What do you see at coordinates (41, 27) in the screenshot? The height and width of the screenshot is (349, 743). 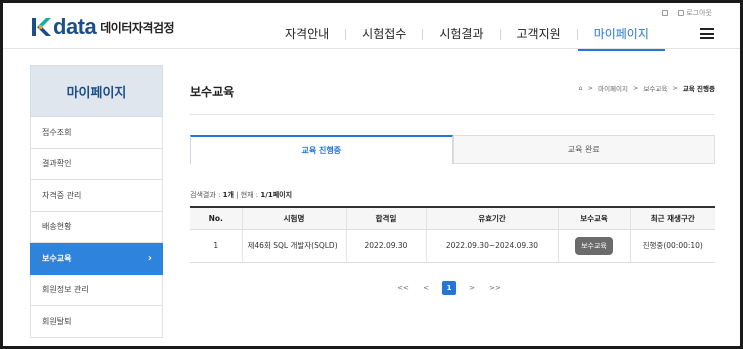 I see `k-logo-icon` at bounding box center [41, 27].